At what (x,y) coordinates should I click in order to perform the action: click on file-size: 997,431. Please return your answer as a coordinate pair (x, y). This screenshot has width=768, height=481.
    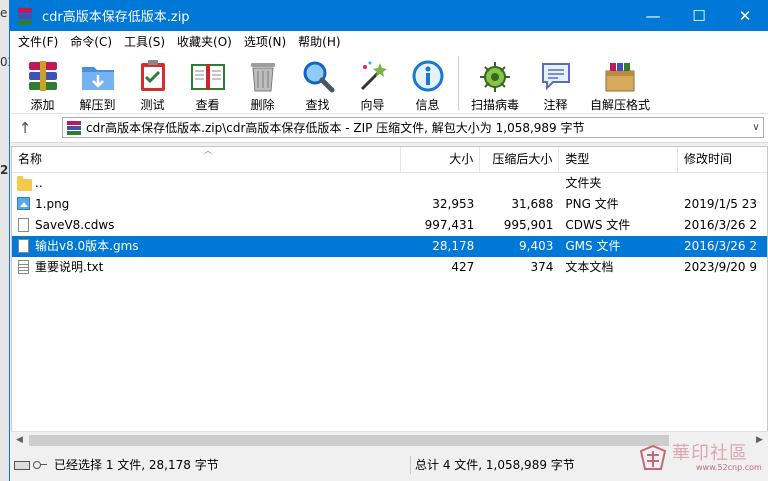
    Looking at the image, I should click on (449, 225).